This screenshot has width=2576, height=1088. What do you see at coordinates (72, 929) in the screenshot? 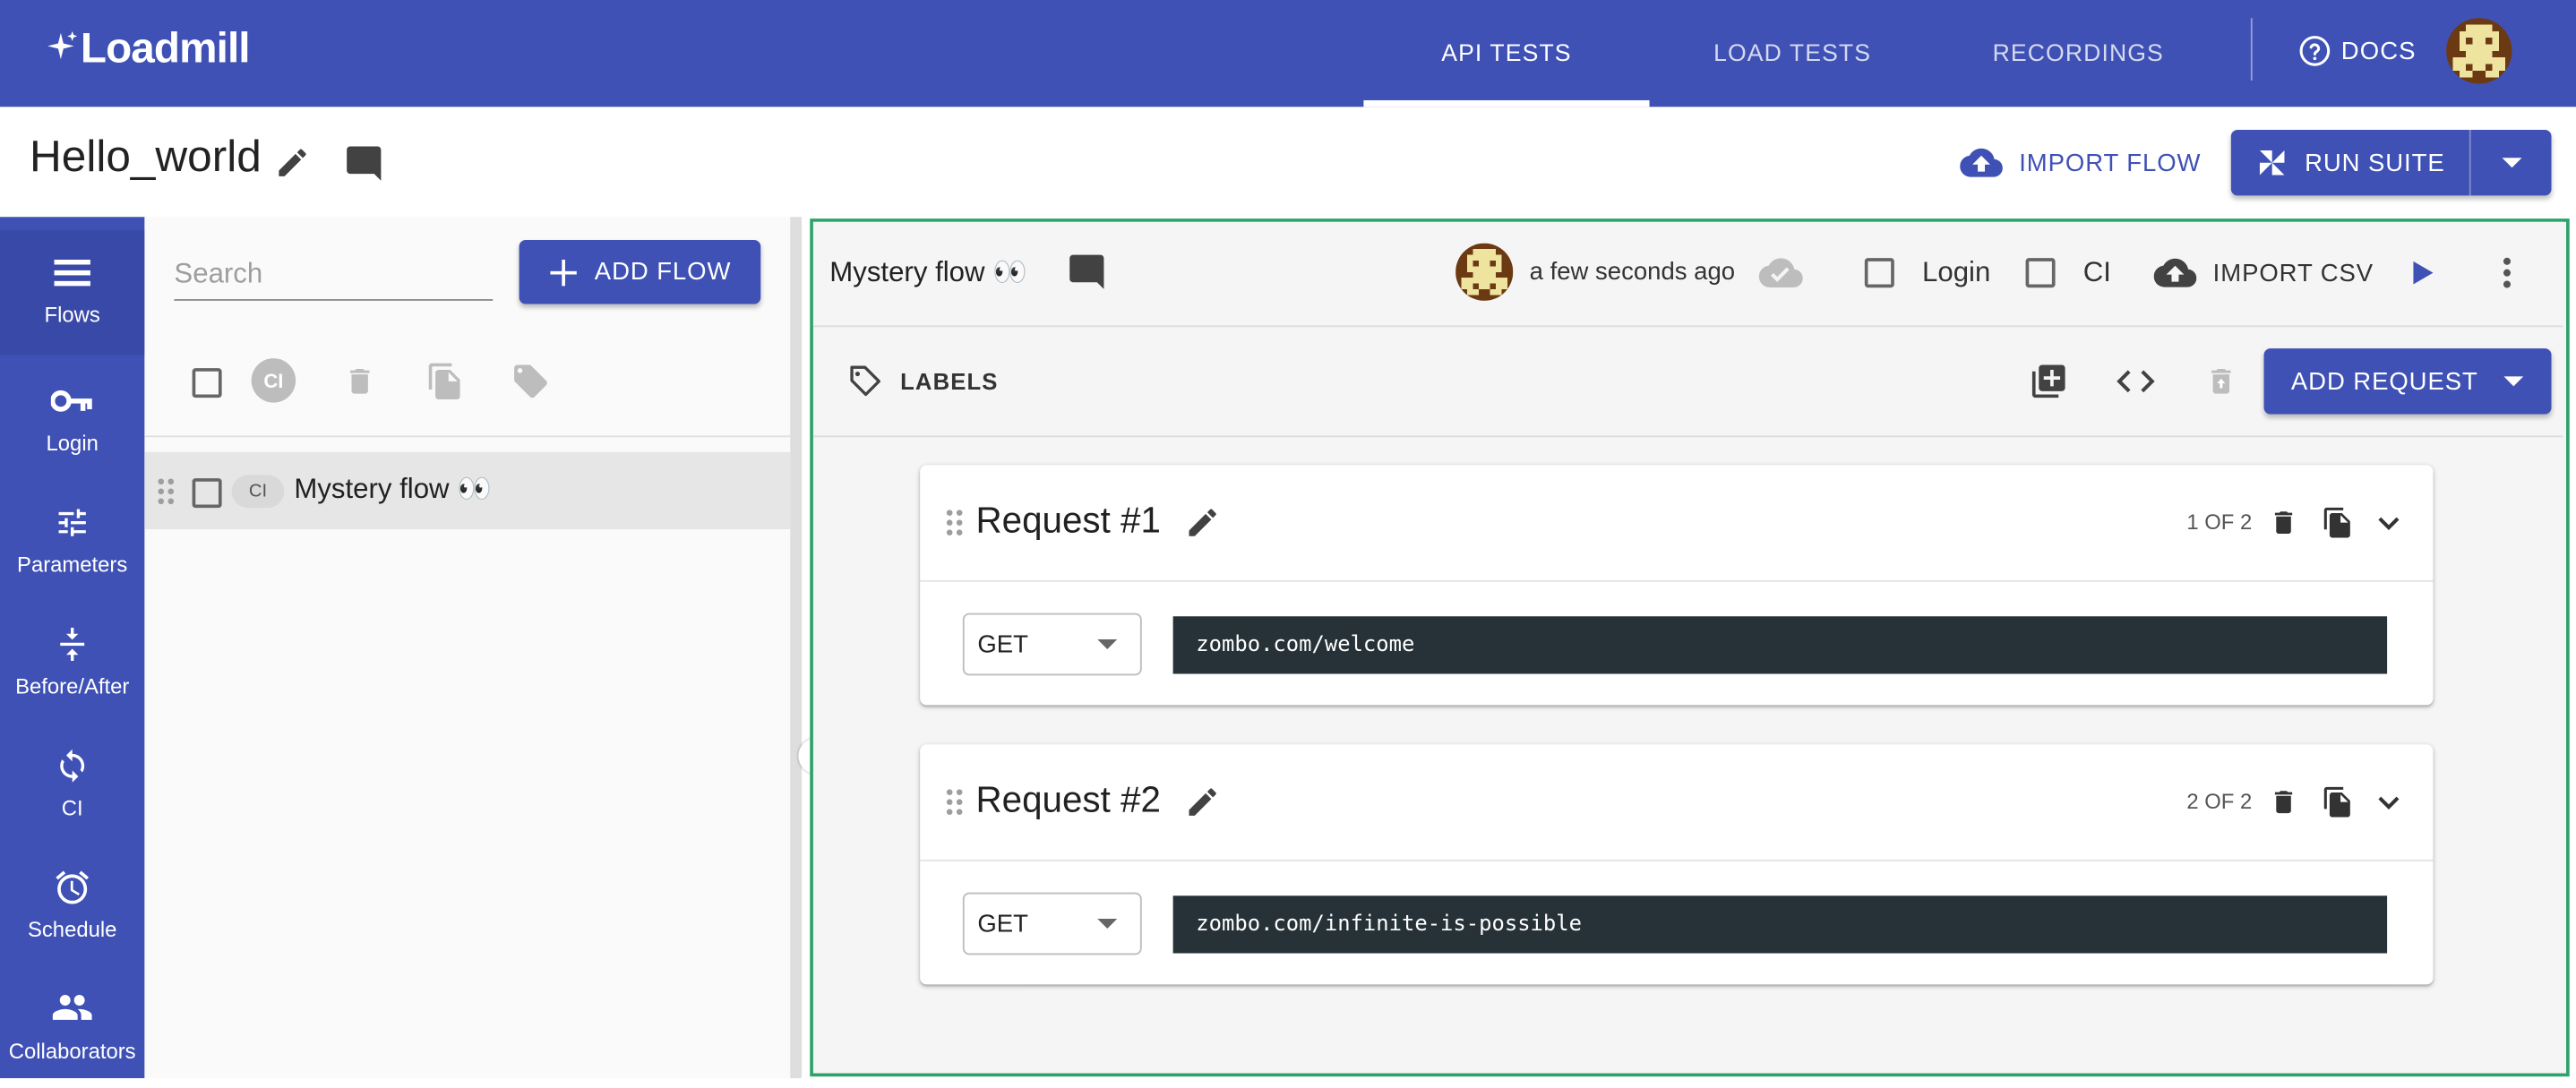
I see `sidebar-item-label: Schedule` at bounding box center [72, 929].